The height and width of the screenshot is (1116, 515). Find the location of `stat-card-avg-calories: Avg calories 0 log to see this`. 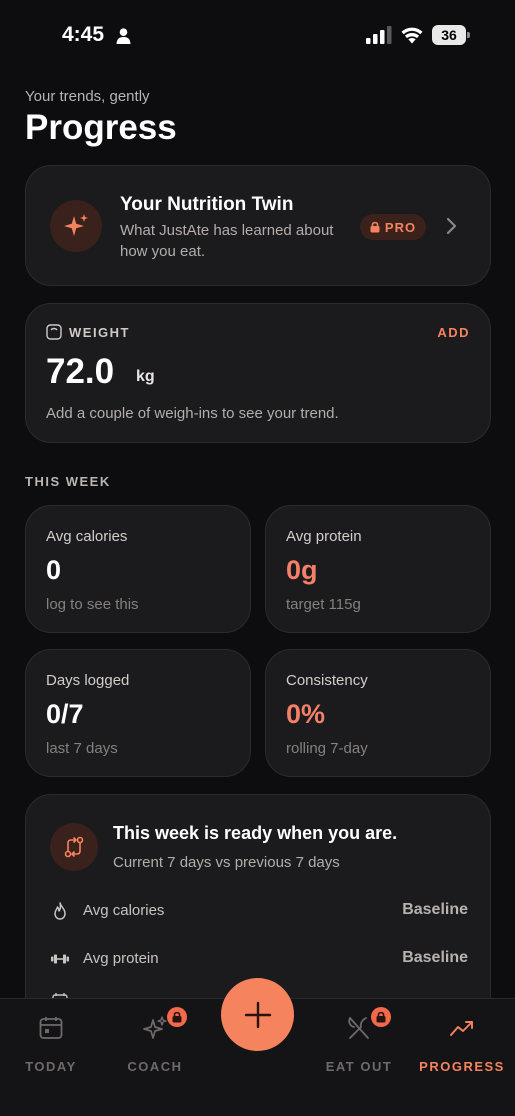

stat-card-avg-calories: Avg calories 0 log to see this is located at coordinates (138, 569).